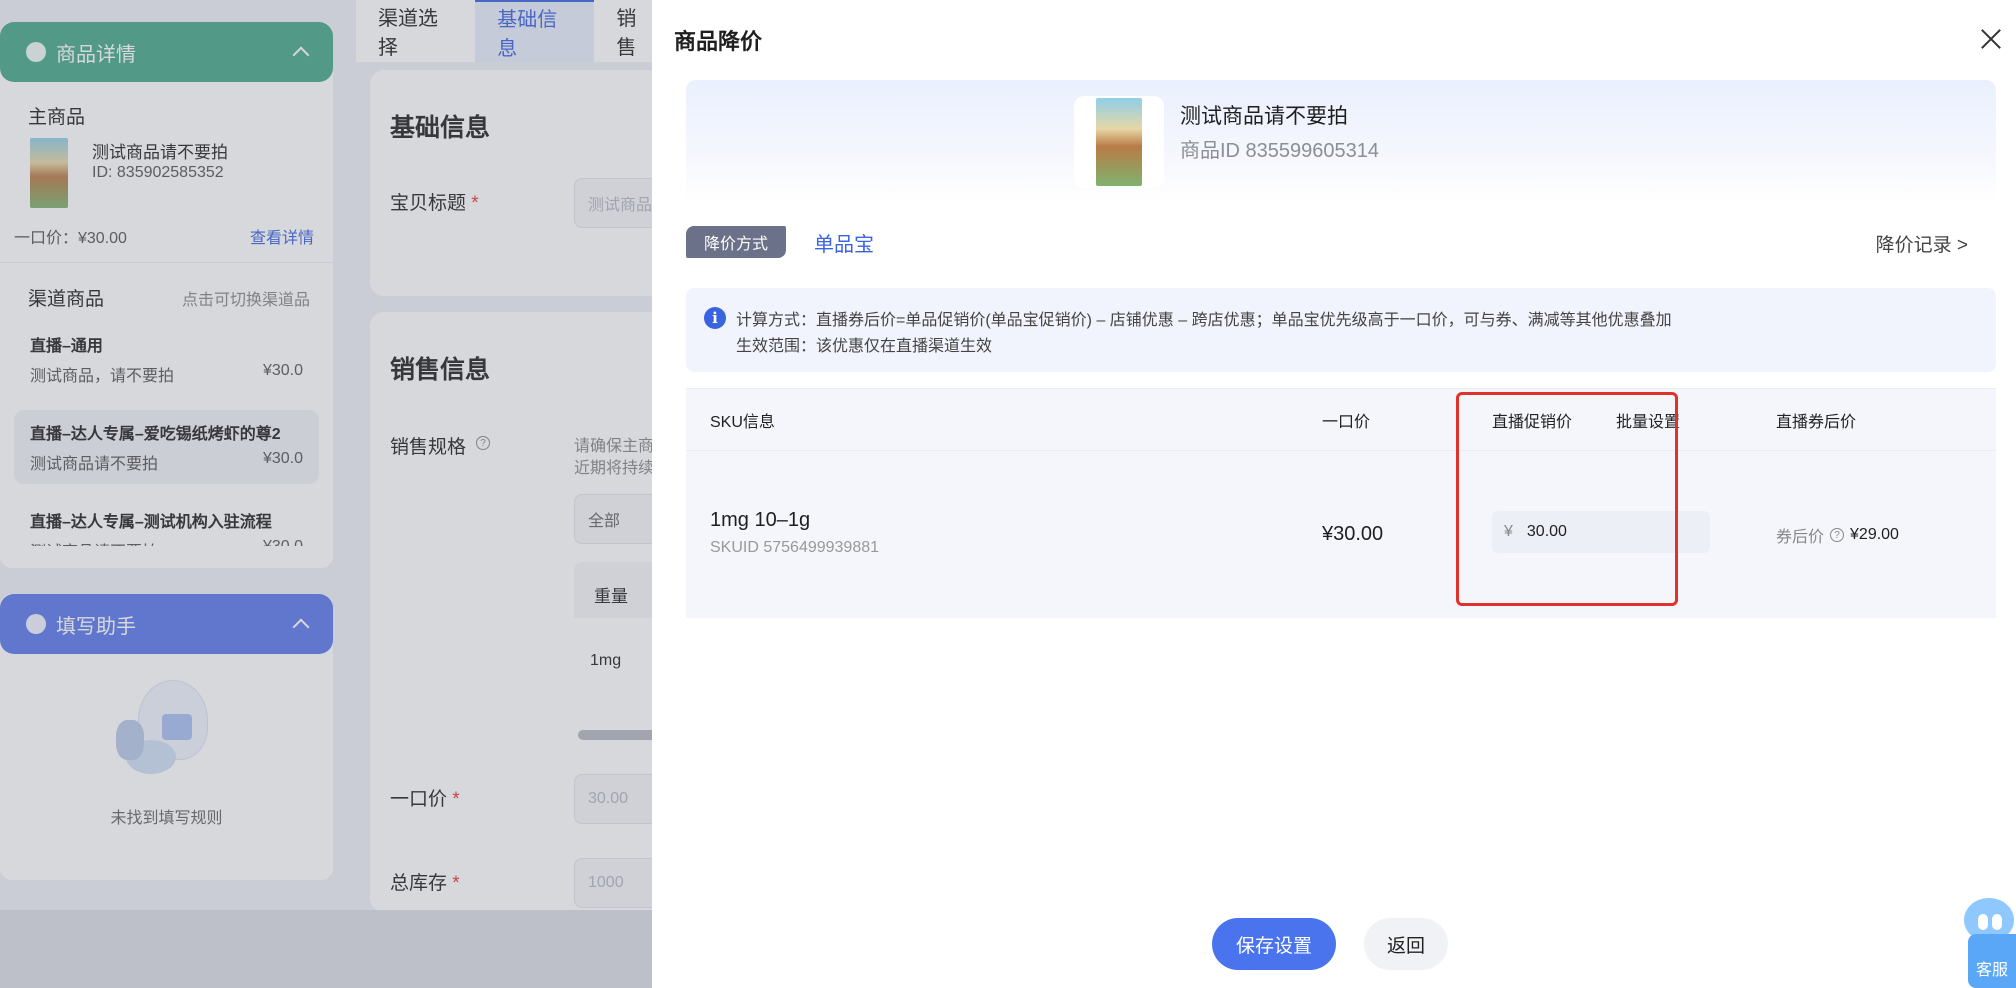  What do you see at coordinates (1601, 532) in the screenshot?
I see `live-promo-price-input: ¥ 30.00` at bounding box center [1601, 532].